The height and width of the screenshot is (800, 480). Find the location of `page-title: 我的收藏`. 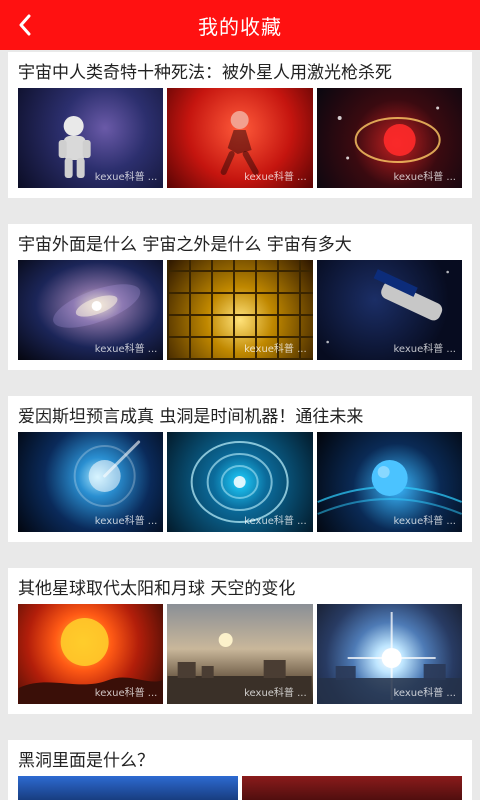

page-title: 我的收藏 is located at coordinates (240, 26).